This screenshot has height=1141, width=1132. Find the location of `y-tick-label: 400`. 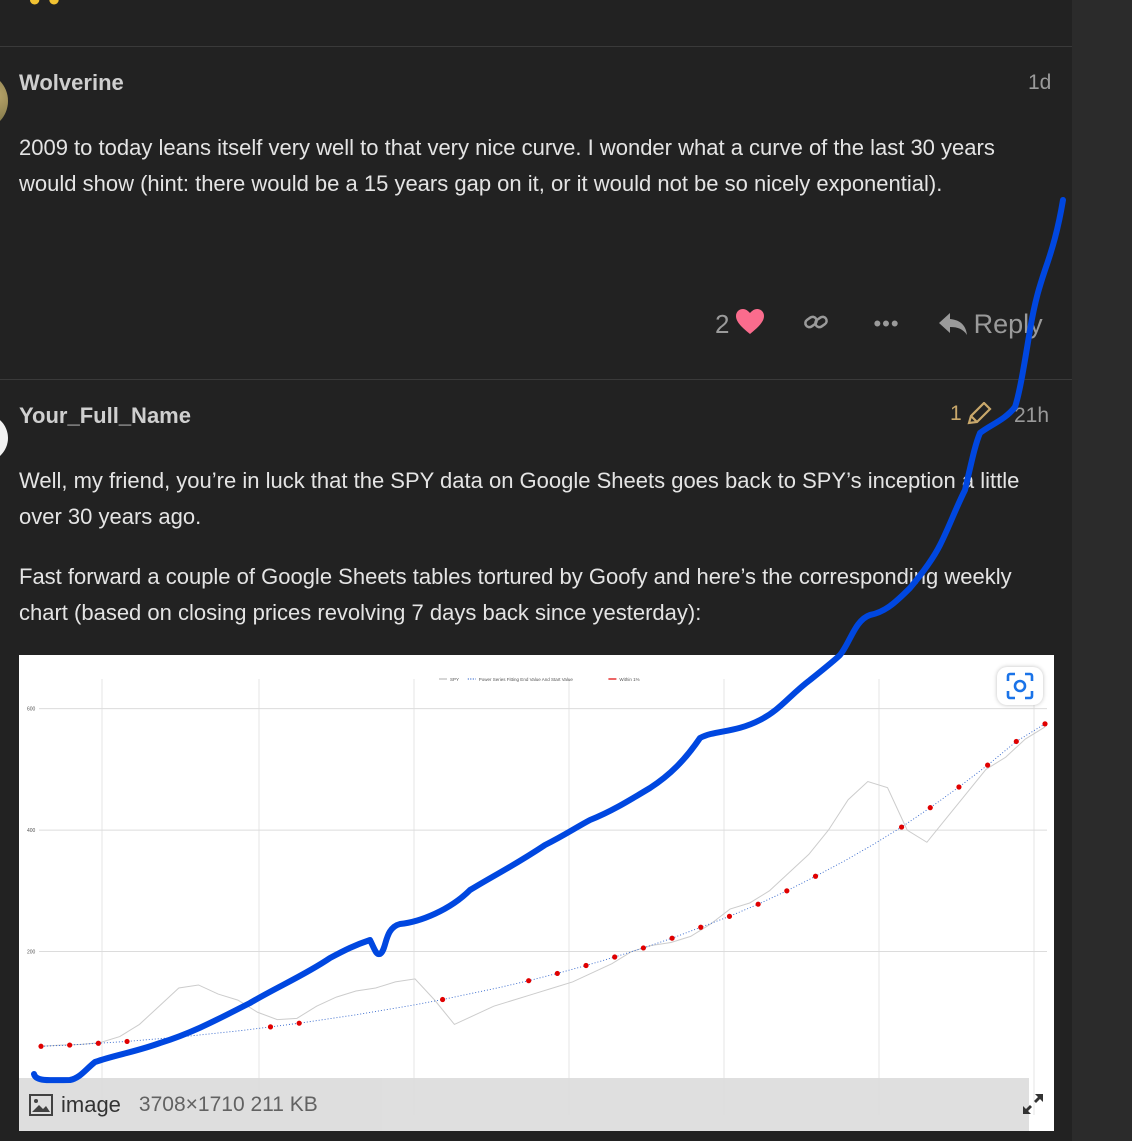

y-tick-label: 400 is located at coordinates (31, 831).